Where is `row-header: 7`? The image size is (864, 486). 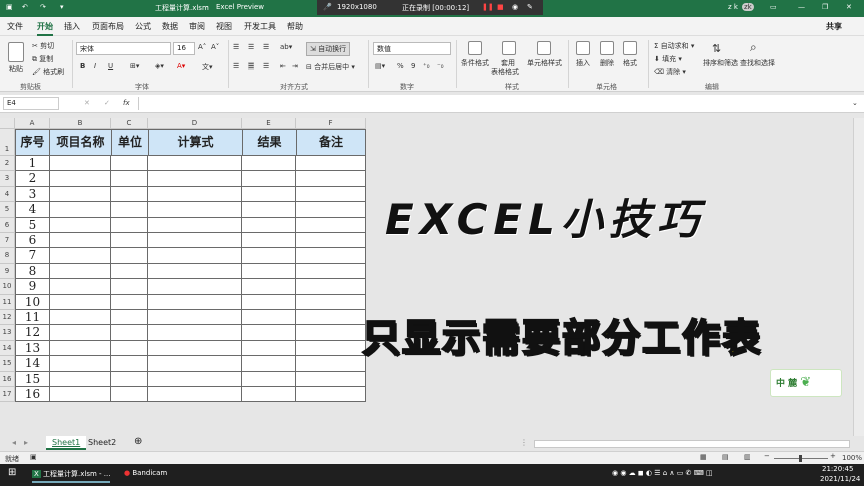 row-header: 7 is located at coordinates (7, 241).